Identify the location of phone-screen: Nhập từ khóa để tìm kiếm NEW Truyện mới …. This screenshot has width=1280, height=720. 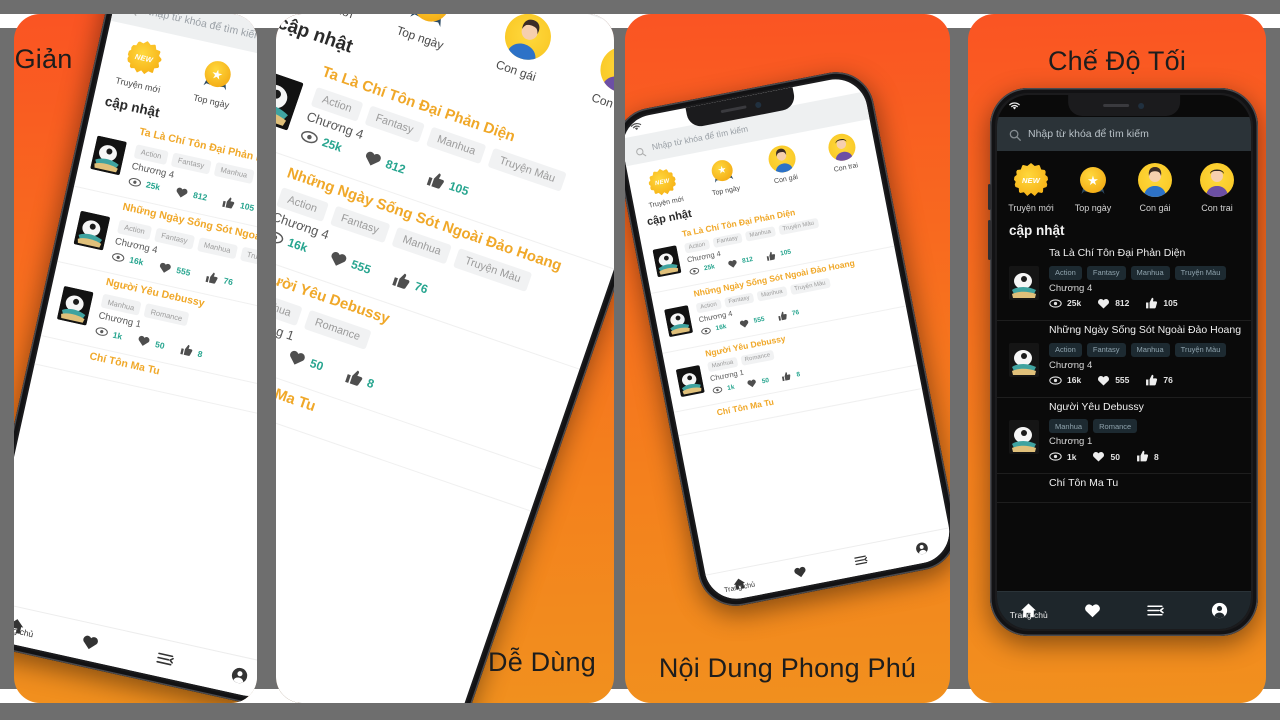
(1124, 362).